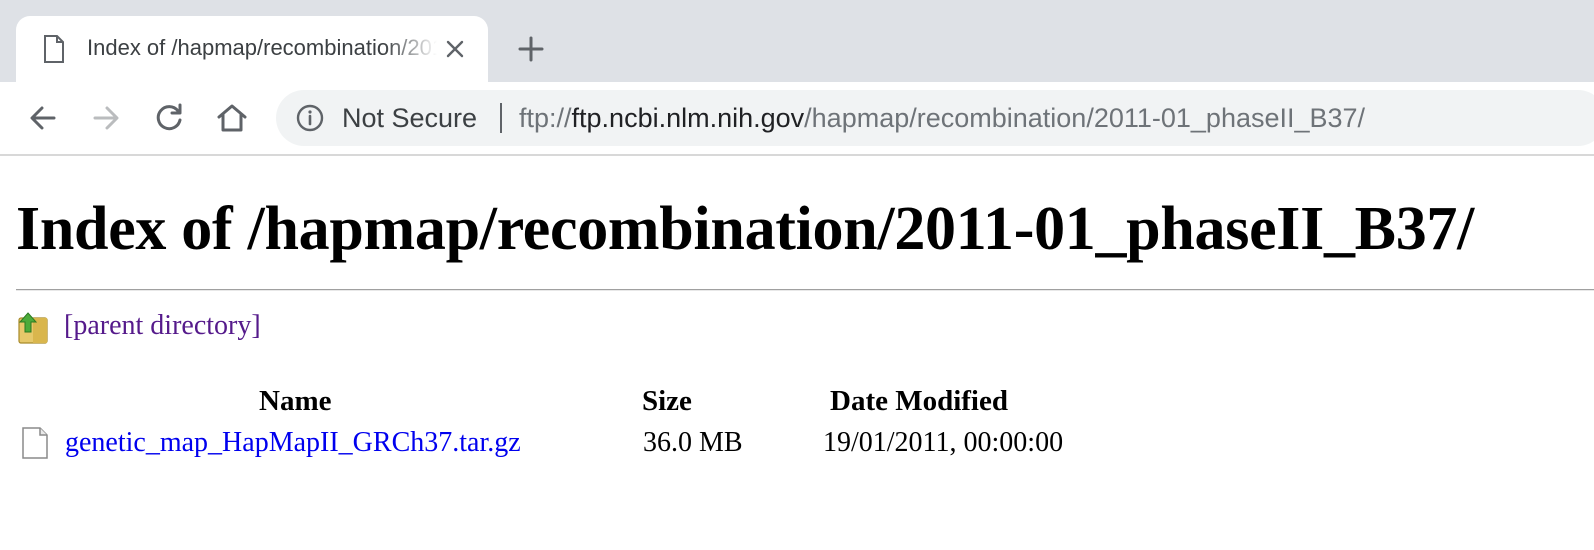 Image resolution: width=1594 pixels, height=550 pixels. What do you see at coordinates (310, 118) in the screenshot?
I see `info-icon` at bounding box center [310, 118].